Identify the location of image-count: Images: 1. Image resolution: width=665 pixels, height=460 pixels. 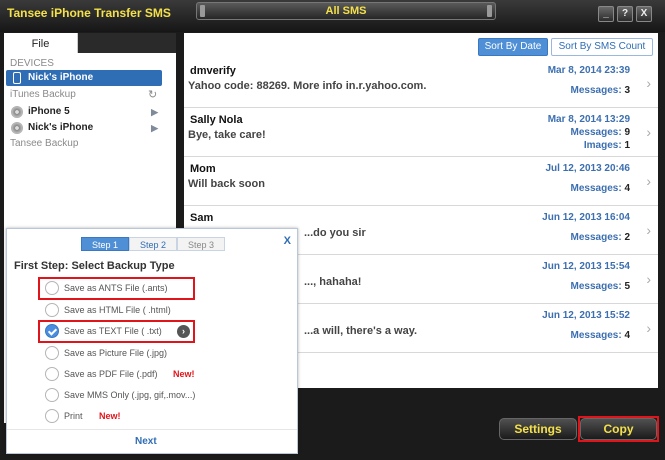
(607, 145).